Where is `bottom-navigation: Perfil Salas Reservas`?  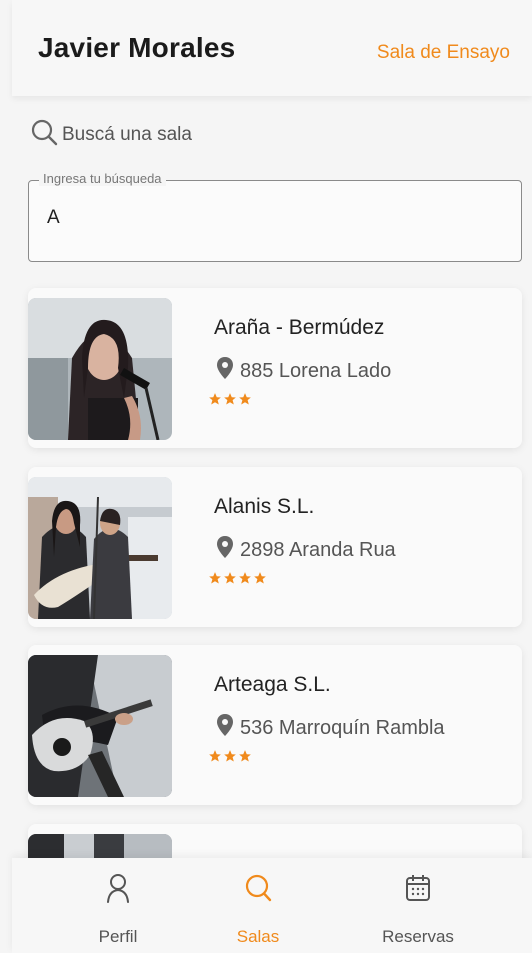
bottom-navigation: Perfil Salas Reservas is located at coordinates (272, 905).